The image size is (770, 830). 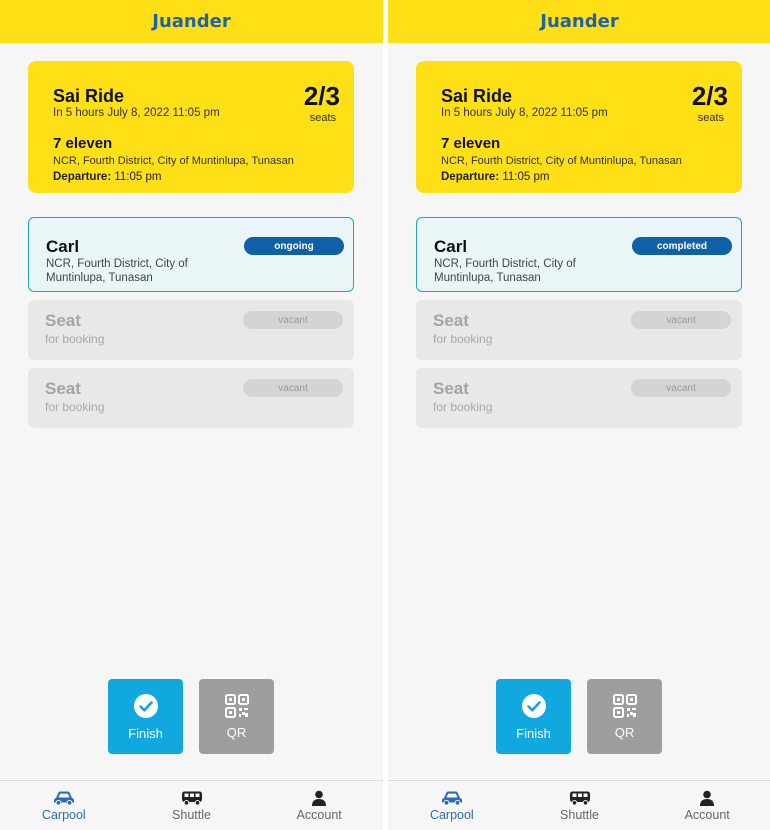 What do you see at coordinates (682, 246) in the screenshot?
I see `status-badge: completed` at bounding box center [682, 246].